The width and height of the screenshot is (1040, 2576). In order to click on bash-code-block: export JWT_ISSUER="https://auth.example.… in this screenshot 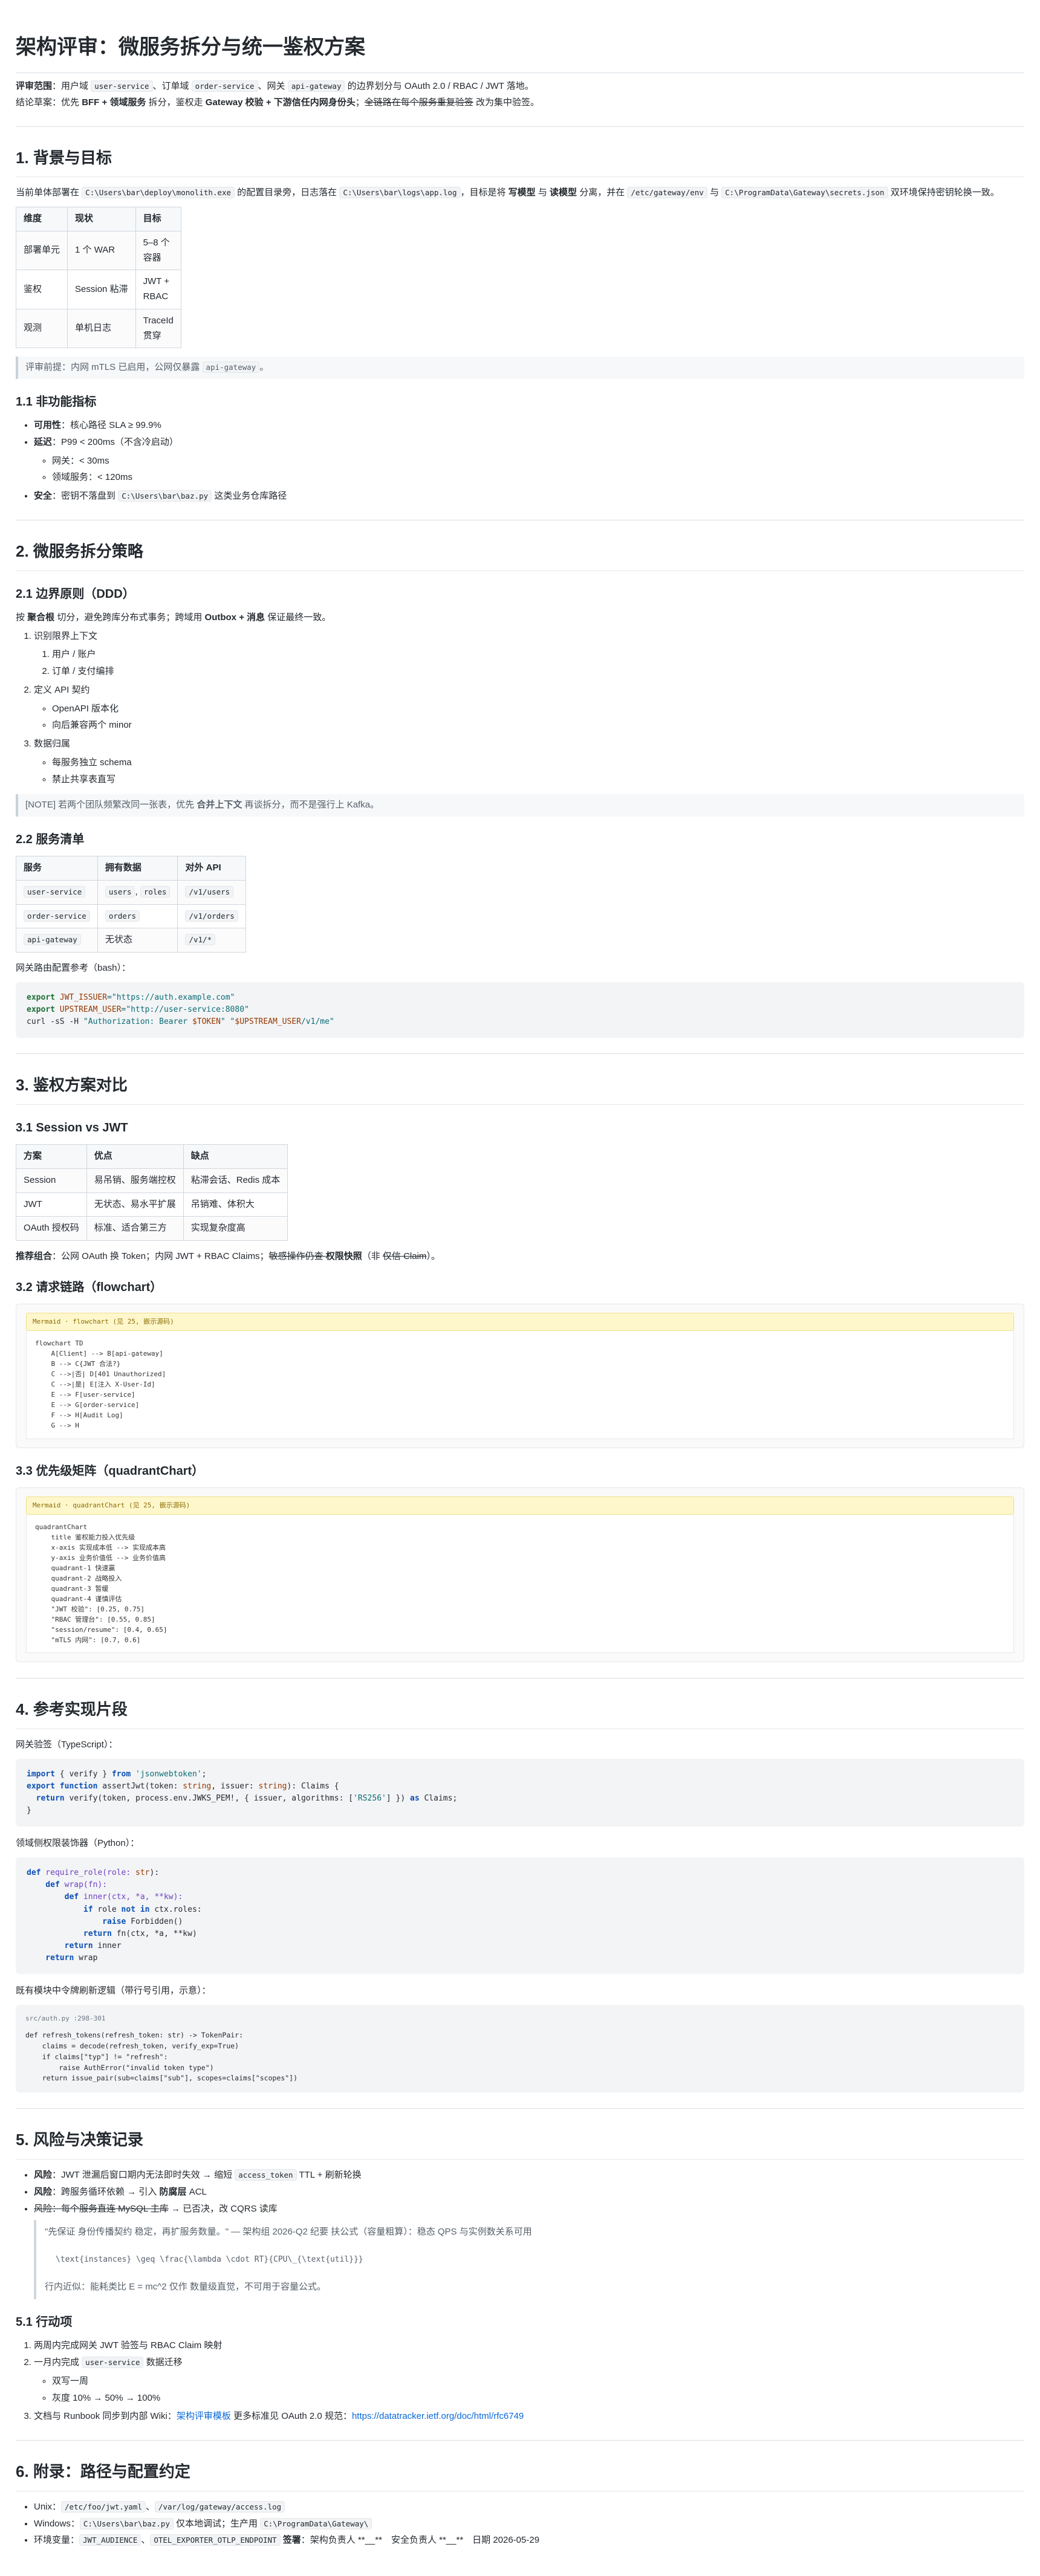, I will do `click(520, 1010)`.